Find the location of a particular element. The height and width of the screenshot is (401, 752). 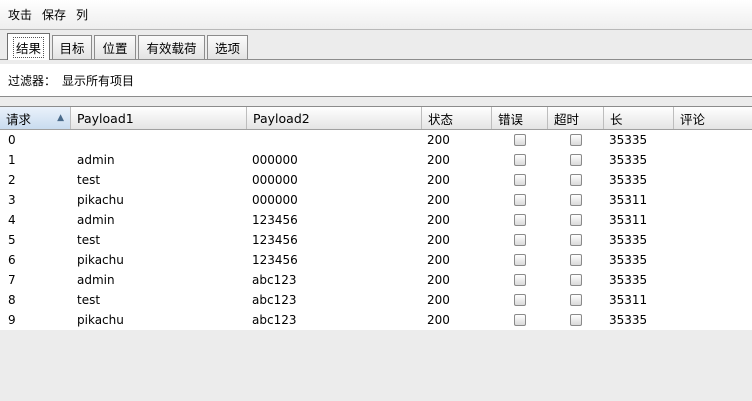

cell-payload1: pikachu is located at coordinates (100, 260).